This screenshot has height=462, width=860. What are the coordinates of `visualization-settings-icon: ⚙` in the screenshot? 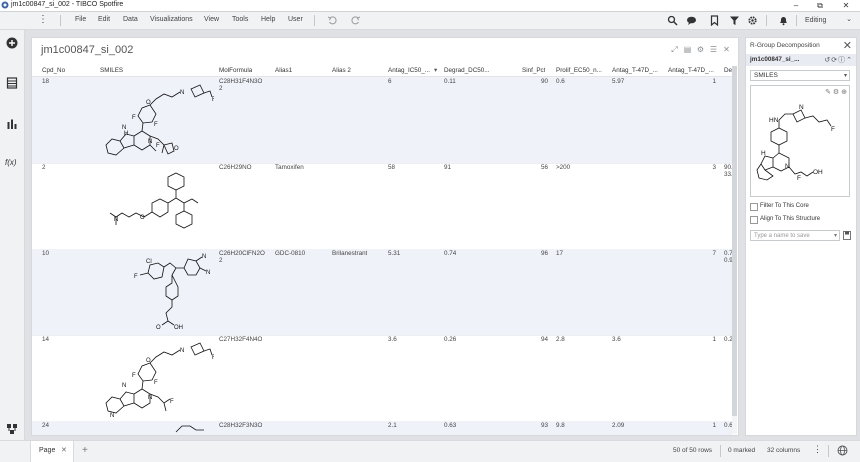 It's located at (700, 49).